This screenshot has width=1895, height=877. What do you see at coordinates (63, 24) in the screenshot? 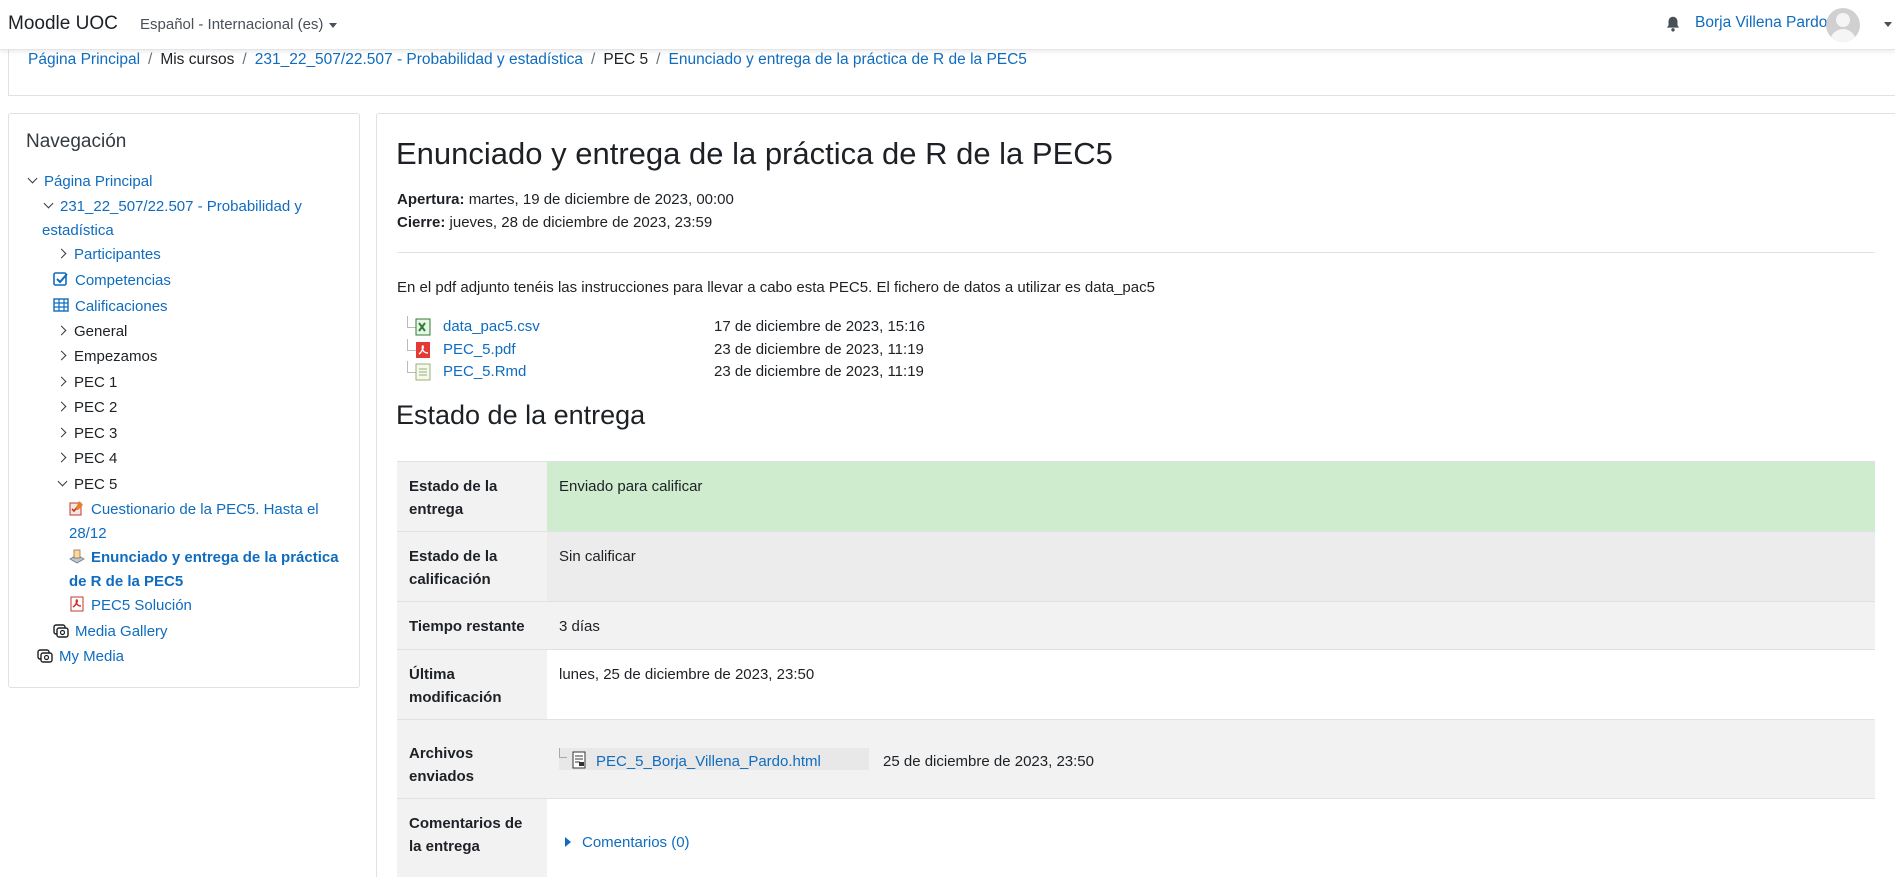
I see `site-brand: Moodle UOC` at bounding box center [63, 24].